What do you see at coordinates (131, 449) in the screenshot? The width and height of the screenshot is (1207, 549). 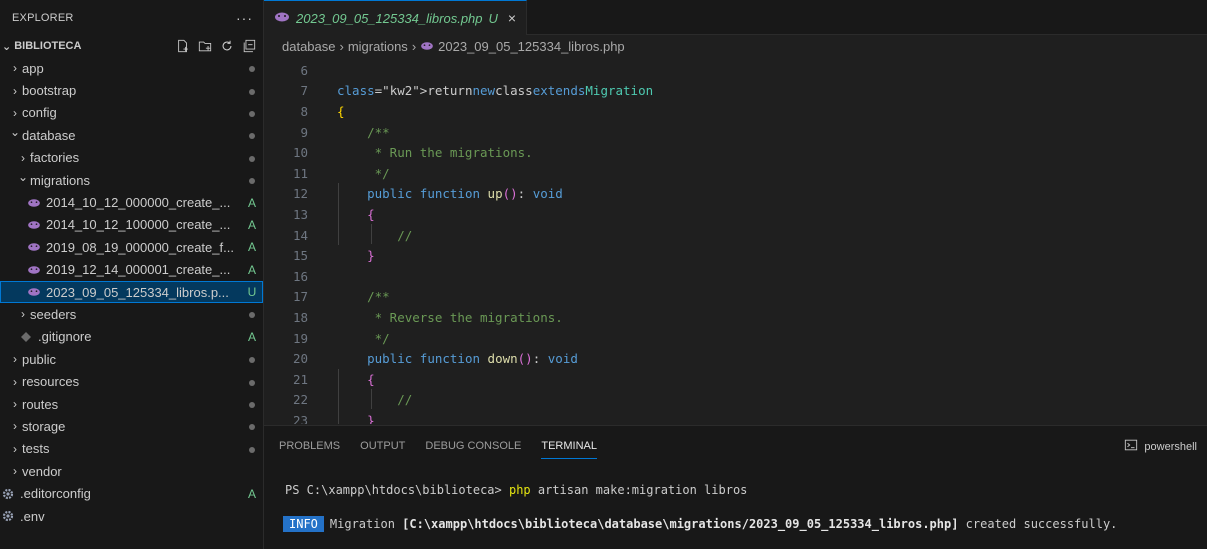 I see `folder-item: › tests` at bounding box center [131, 449].